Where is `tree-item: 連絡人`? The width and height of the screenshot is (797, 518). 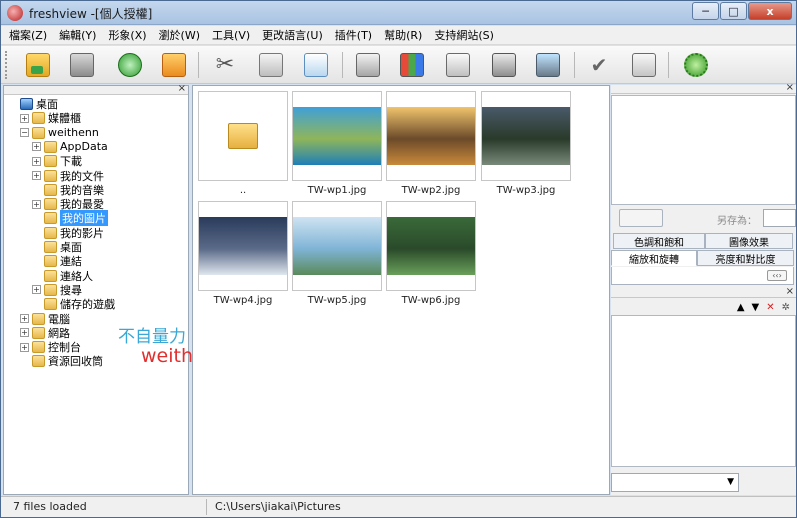
tree-item: 連絡人 is located at coordinates (62, 276).